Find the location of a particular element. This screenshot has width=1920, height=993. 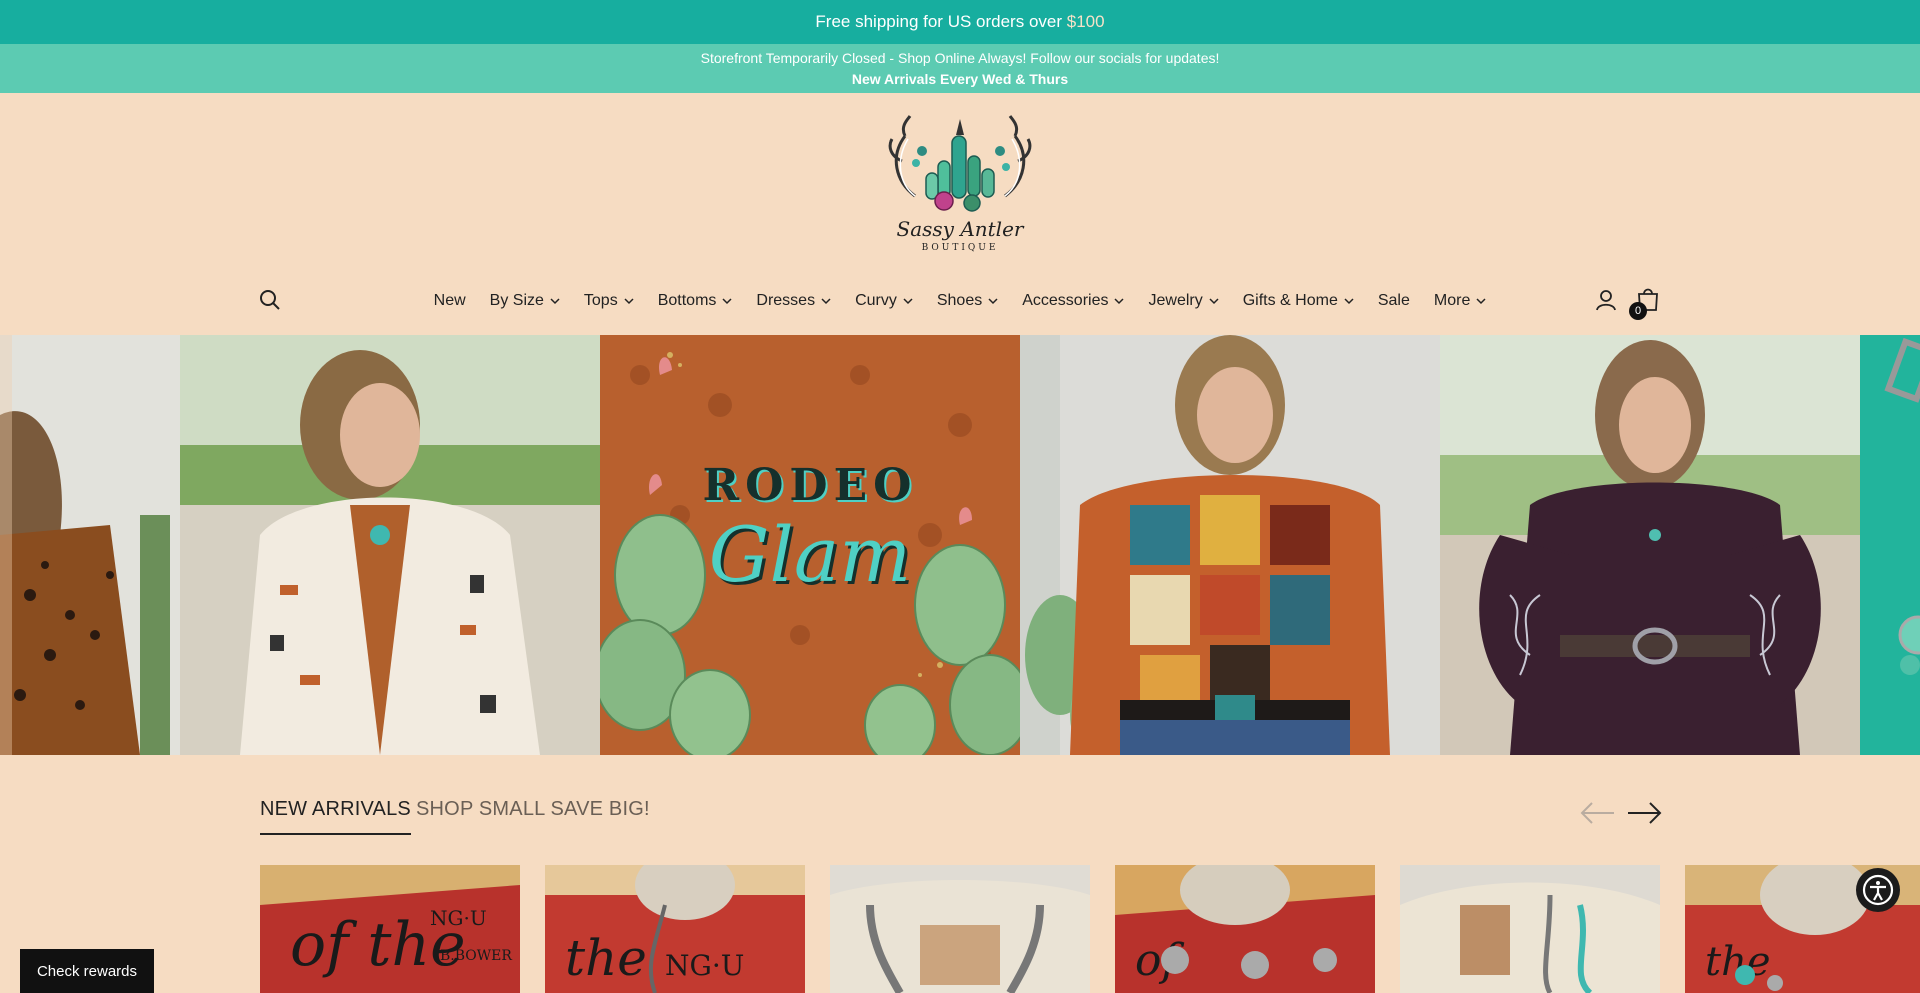

nav-item-more: More is located at coordinates (1460, 301).